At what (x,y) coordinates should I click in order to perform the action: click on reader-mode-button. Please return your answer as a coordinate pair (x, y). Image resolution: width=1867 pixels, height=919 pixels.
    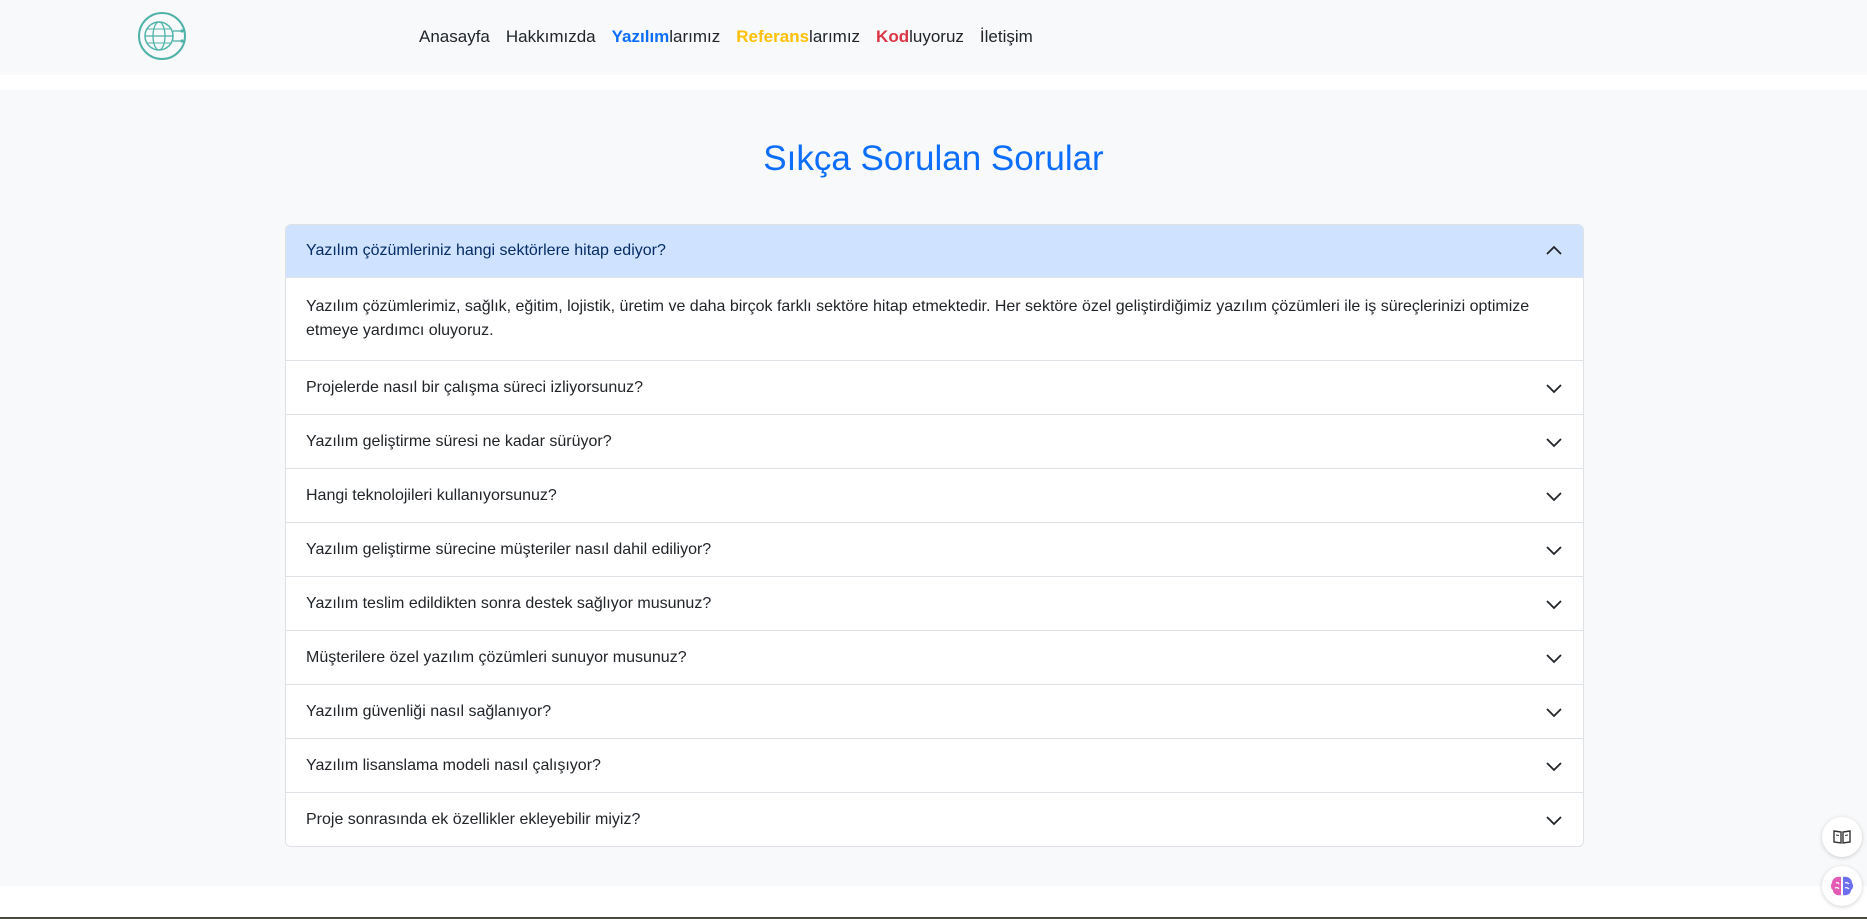
    Looking at the image, I should click on (1842, 837).